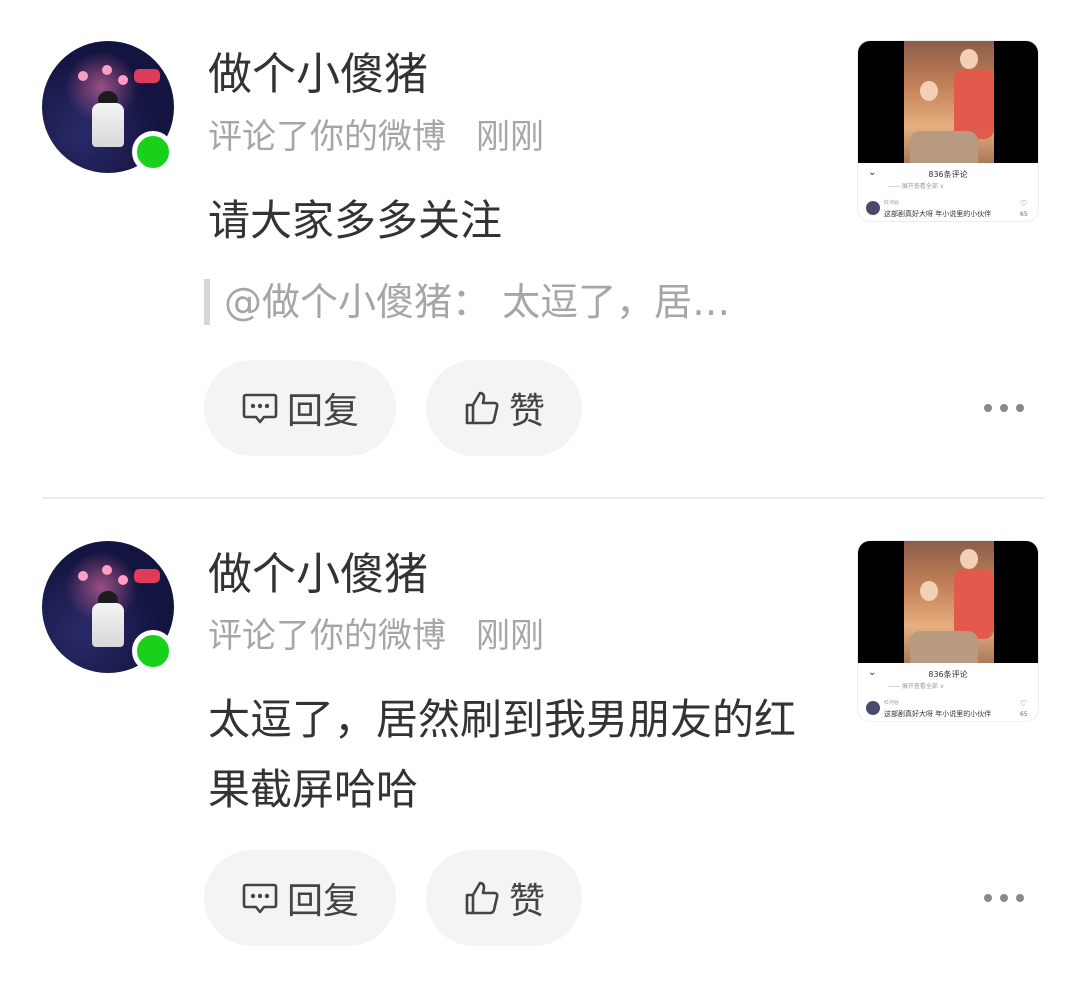 The width and height of the screenshot is (1080, 985). What do you see at coordinates (508, 221) in the screenshot?
I see `comment-content: 请大家多多关注` at bounding box center [508, 221].